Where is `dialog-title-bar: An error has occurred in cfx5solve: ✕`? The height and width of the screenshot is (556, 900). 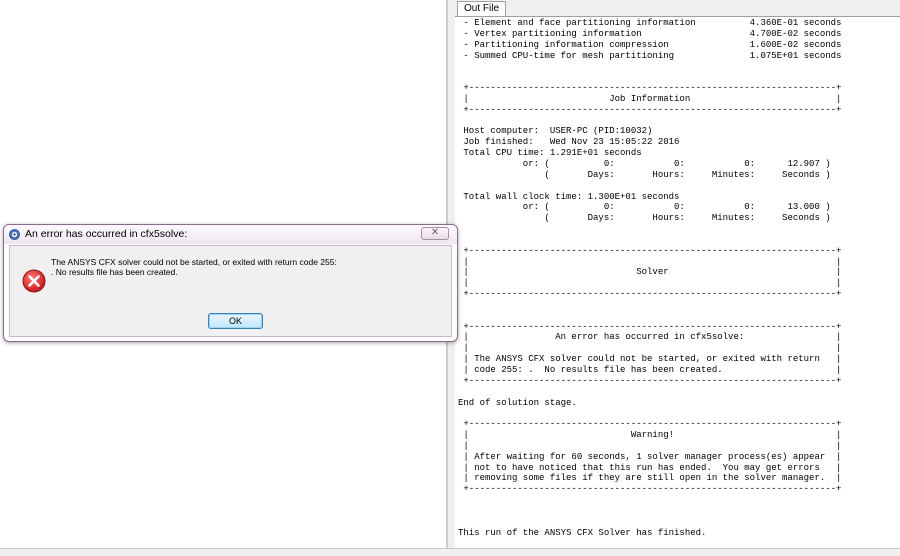
dialog-title-bar: An error has occurred in cfx5solve: ✕ is located at coordinates (230, 234).